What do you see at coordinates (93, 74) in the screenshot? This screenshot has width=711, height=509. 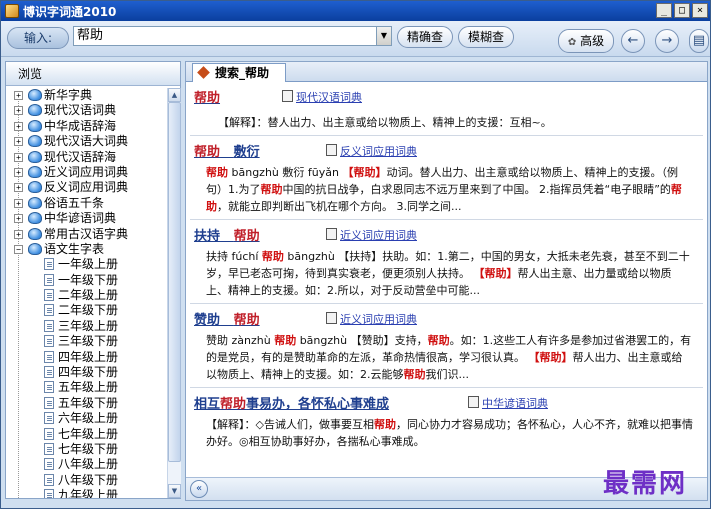 I see `browse-header: 浏览` at bounding box center [93, 74].